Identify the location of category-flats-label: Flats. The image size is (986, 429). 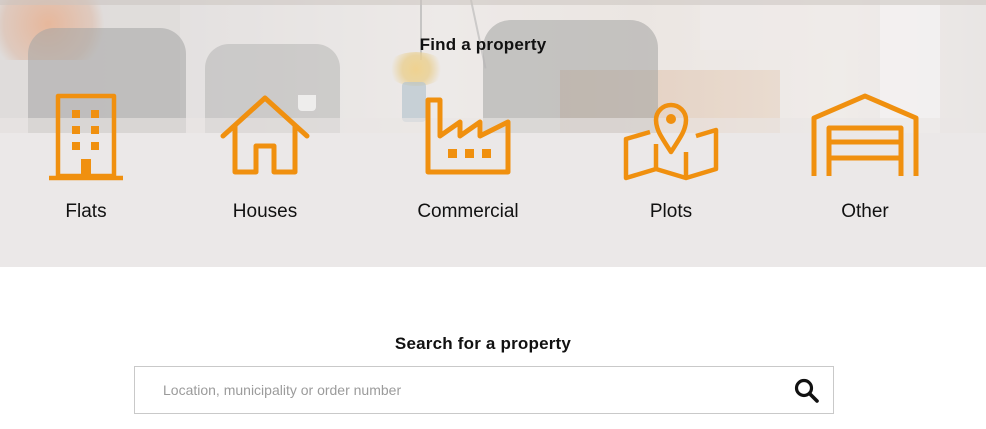
(86, 211).